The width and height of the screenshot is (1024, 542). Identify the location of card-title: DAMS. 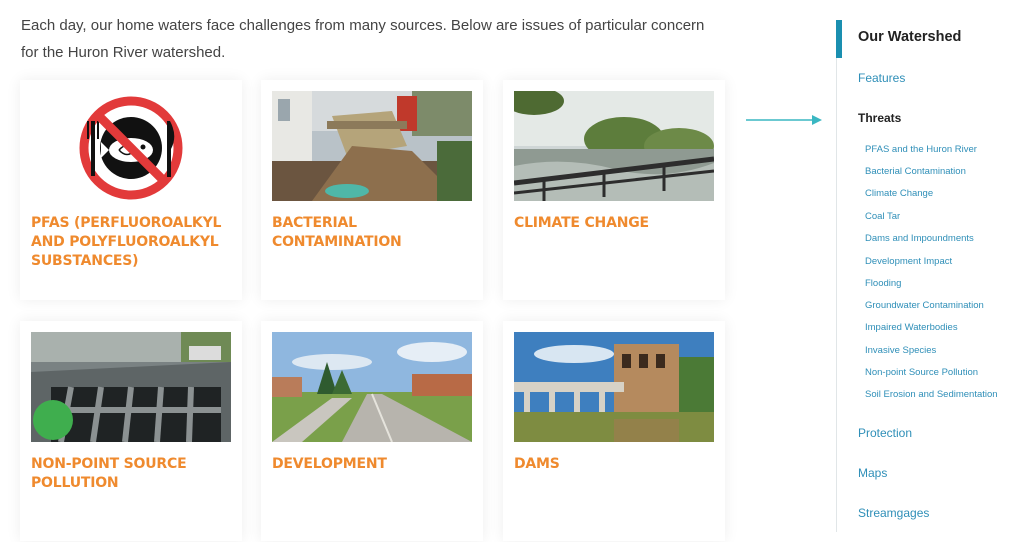
(616, 464).